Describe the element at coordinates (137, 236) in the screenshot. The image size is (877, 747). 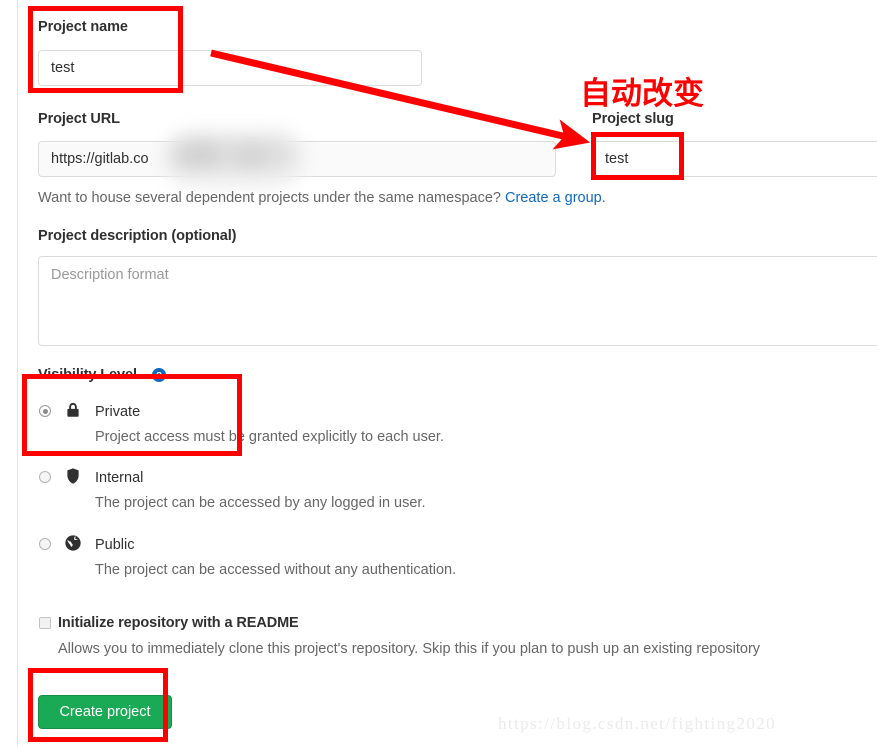
I see `project-description-label: Project description (optional)` at that location.